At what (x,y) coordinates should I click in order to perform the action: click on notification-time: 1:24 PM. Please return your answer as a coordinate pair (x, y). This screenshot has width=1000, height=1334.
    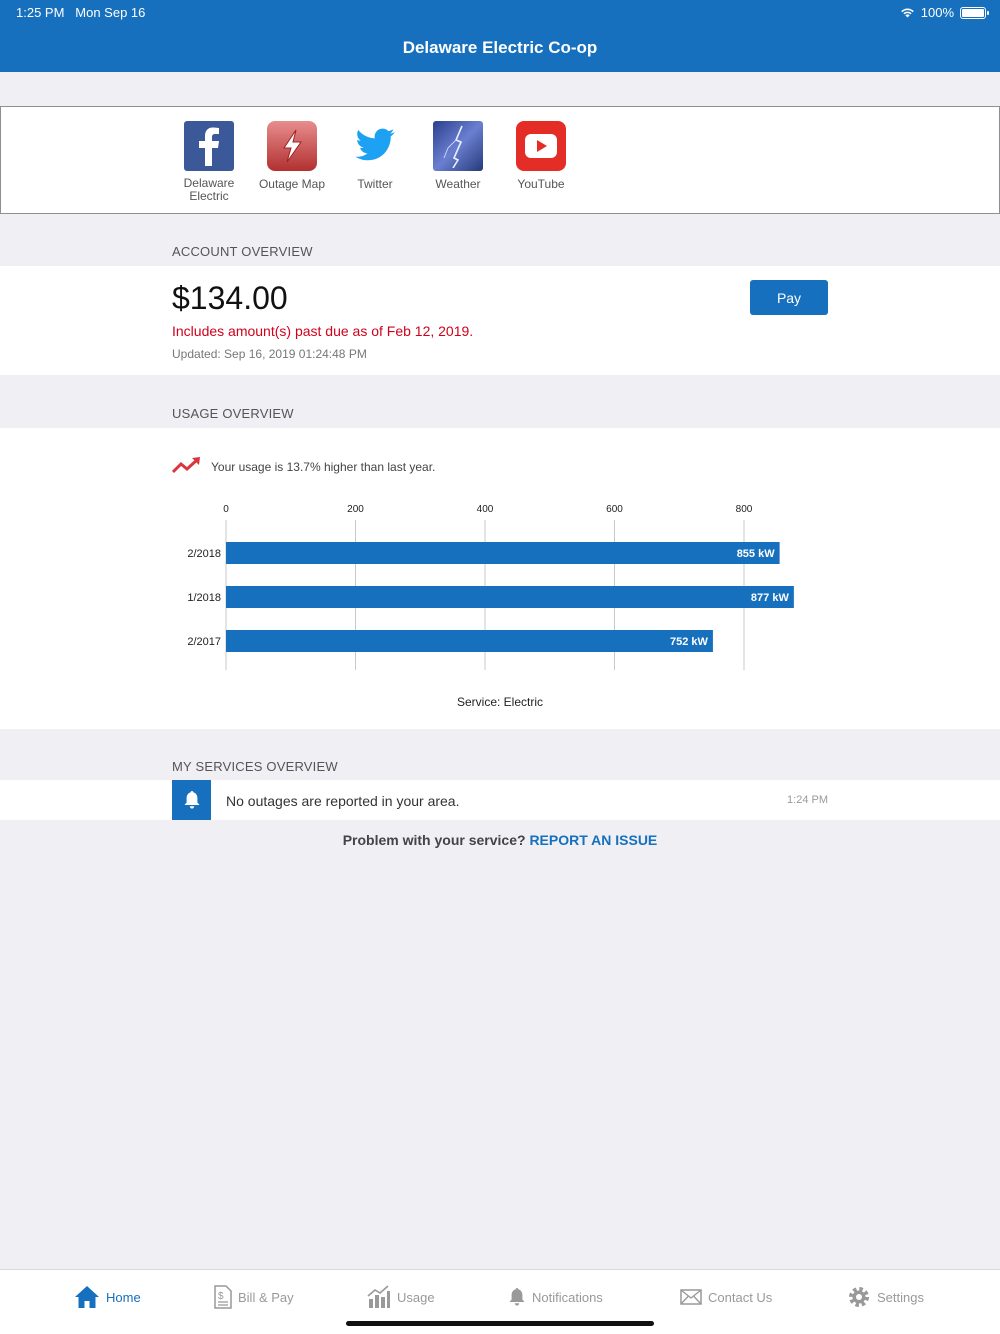
    Looking at the image, I should click on (807, 800).